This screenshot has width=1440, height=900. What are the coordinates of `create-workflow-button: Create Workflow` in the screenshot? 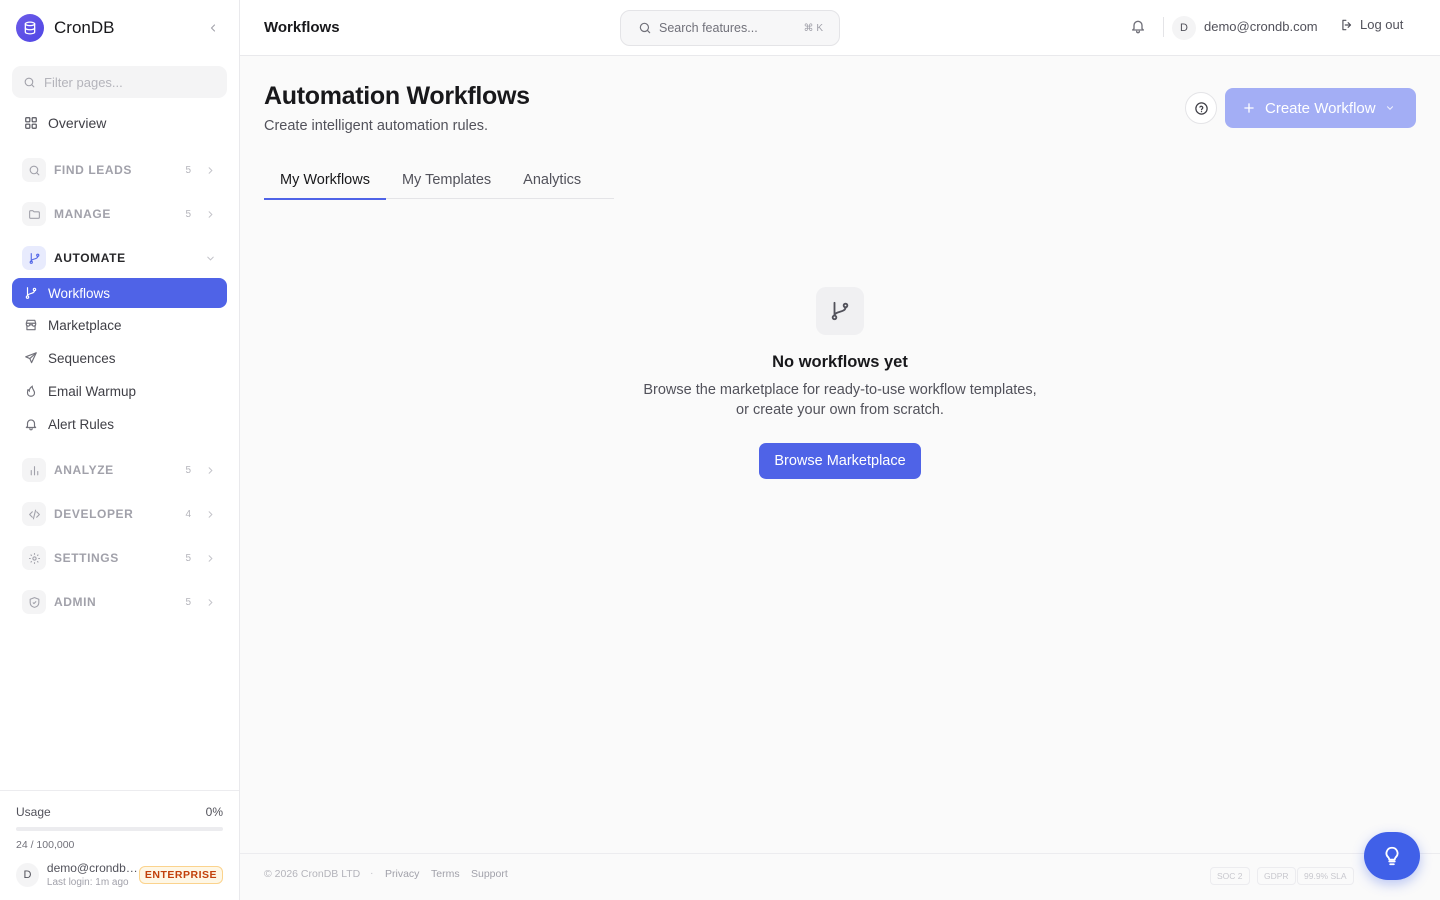 It's located at (1320, 108).